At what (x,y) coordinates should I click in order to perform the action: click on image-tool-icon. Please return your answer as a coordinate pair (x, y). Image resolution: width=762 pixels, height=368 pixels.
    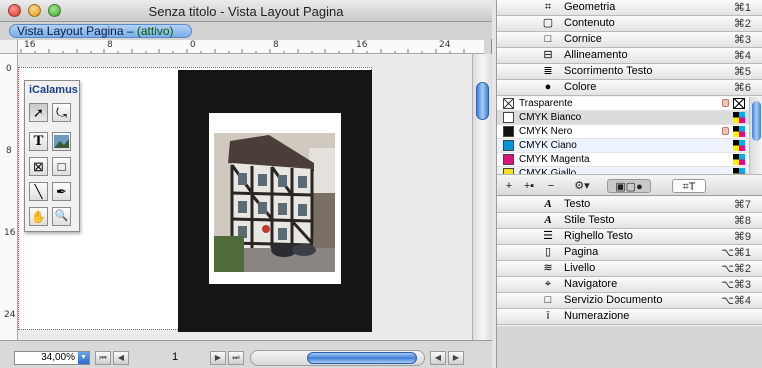
    Looking at the image, I should click on (61, 141).